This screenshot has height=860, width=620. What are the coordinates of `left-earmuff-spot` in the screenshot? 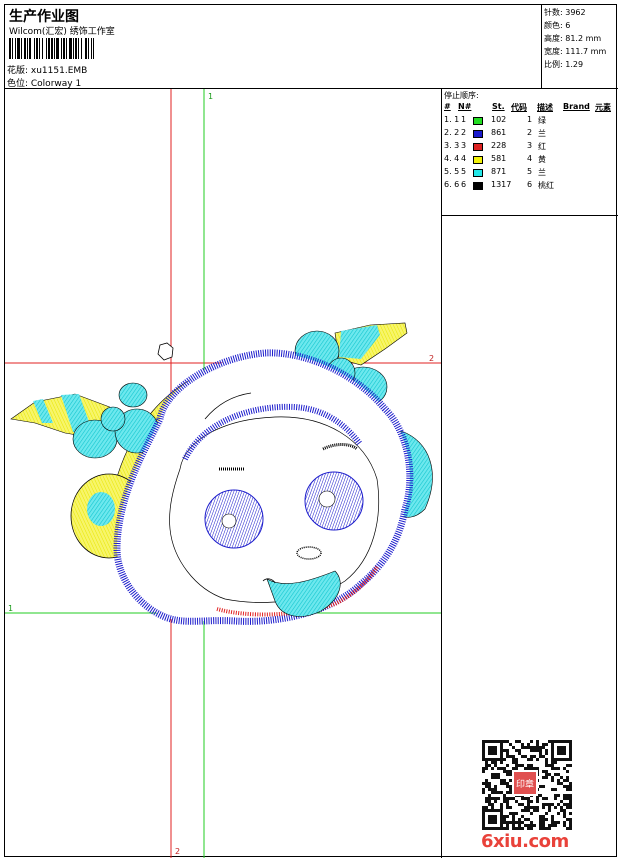 It's located at (101, 509).